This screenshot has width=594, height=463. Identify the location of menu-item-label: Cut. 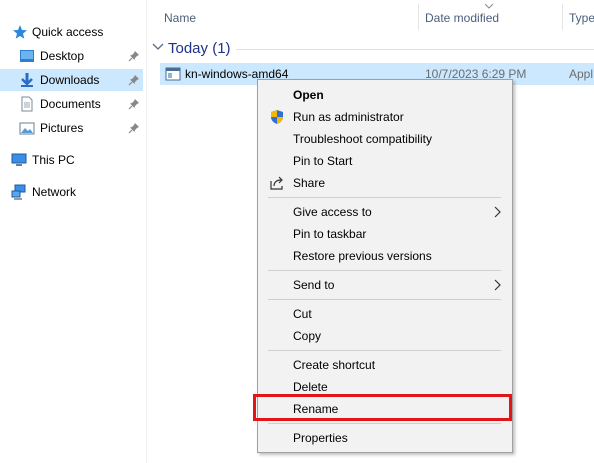
(302, 314).